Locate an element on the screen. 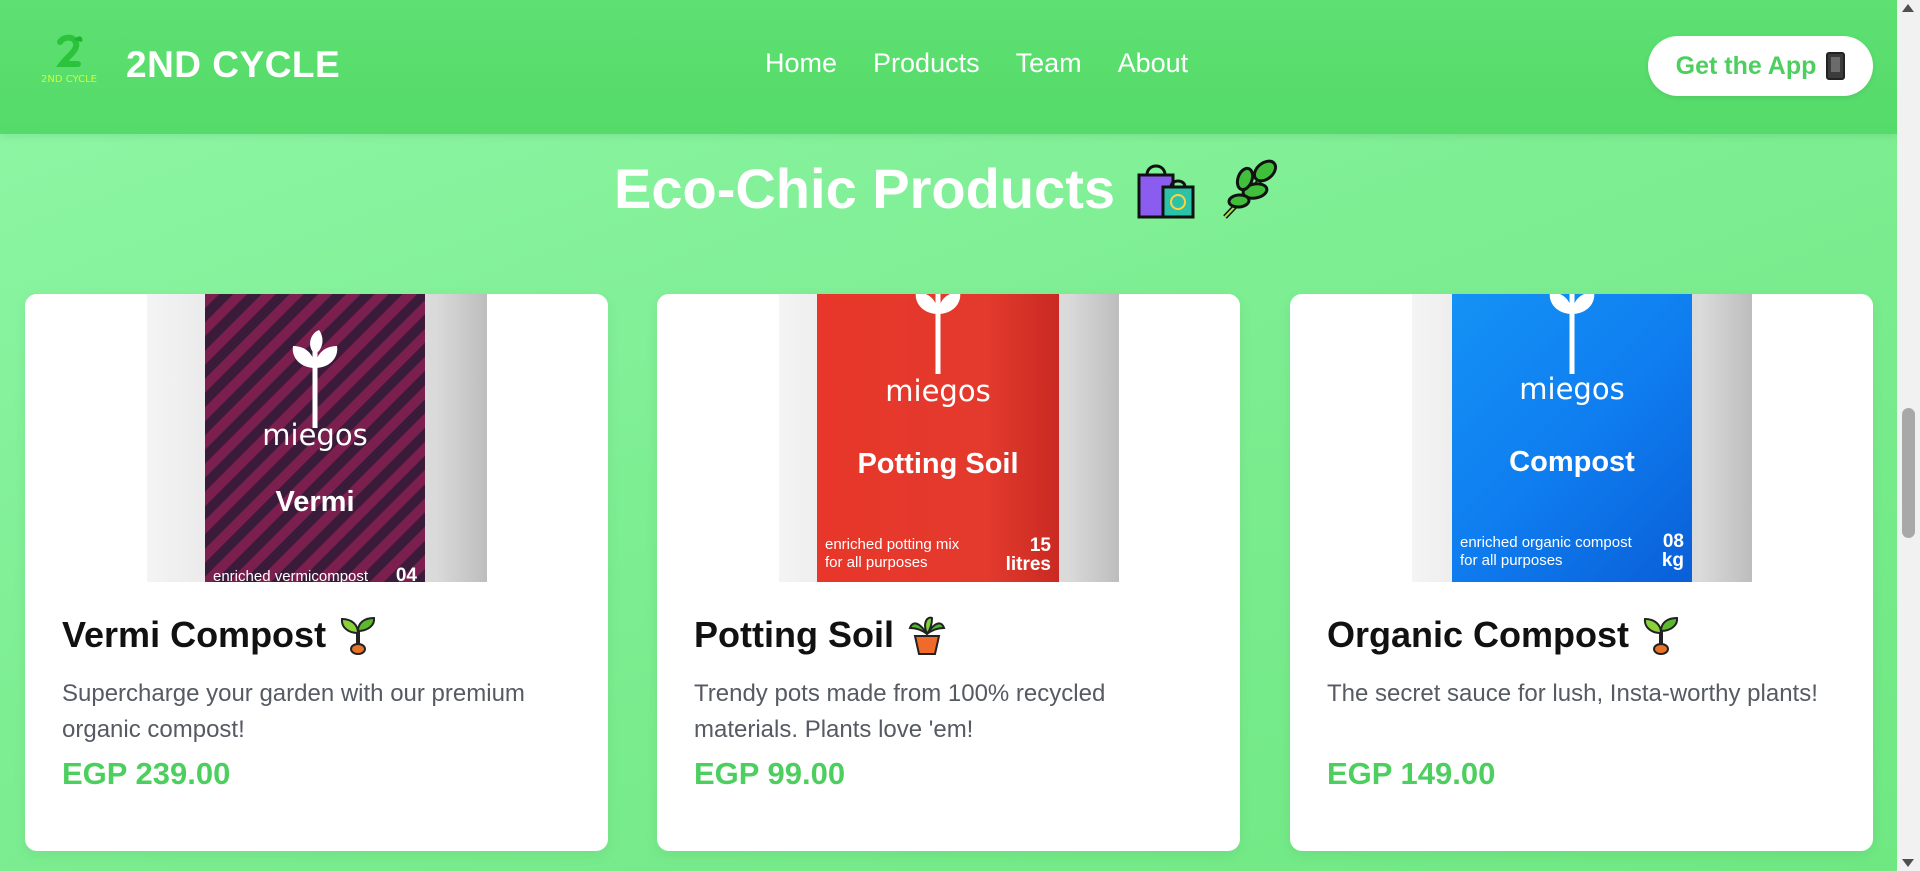 This screenshot has height=871, width=1920. get-app-button: Get the App is located at coordinates (1760, 66).